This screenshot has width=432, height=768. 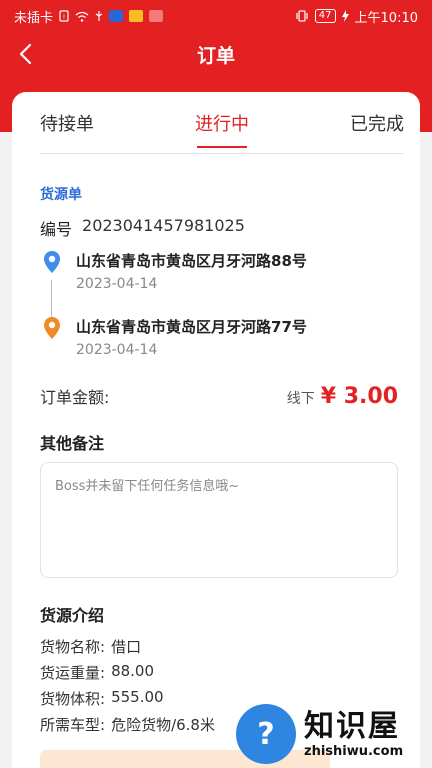 What do you see at coordinates (73, 673) in the screenshot?
I see `cargo-field-key: 货运重量:` at bounding box center [73, 673].